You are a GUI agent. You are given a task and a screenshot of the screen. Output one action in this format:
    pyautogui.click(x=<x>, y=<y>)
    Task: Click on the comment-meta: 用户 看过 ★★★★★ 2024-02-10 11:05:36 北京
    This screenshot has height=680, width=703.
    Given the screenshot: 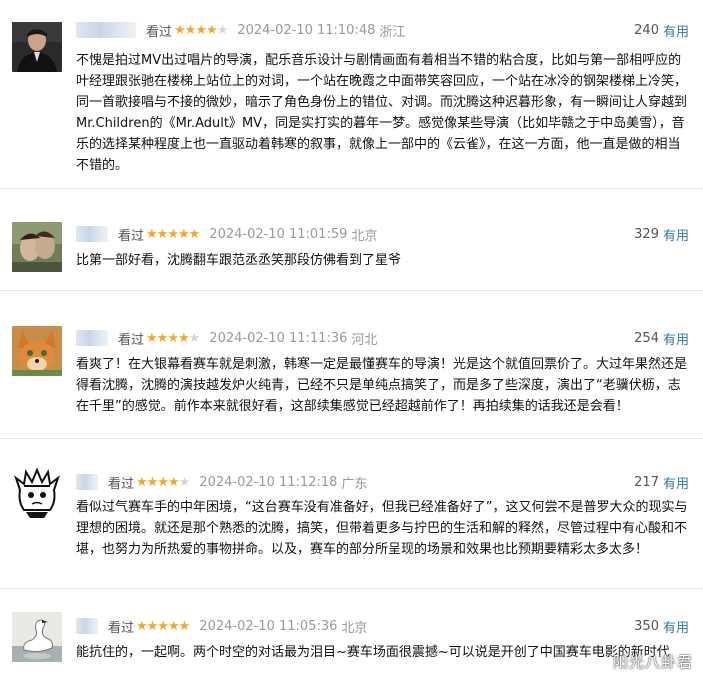 What is the action you would take?
    pyautogui.click(x=221, y=626)
    